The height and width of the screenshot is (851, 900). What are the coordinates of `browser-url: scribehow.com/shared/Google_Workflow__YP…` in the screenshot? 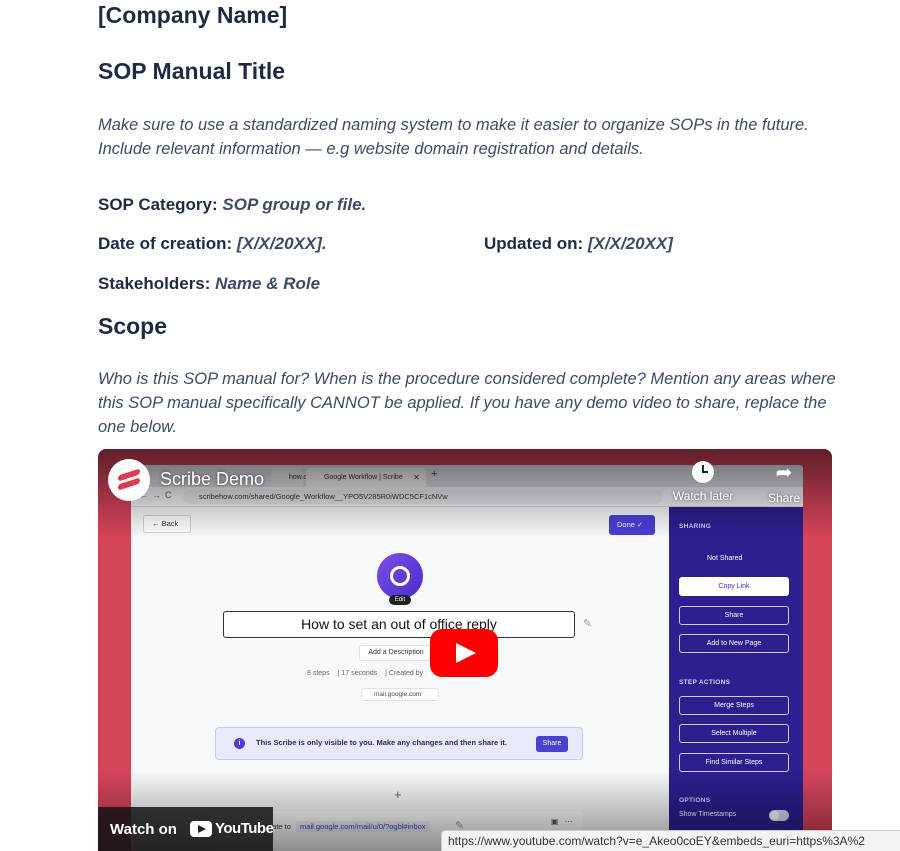 It's located at (423, 497).